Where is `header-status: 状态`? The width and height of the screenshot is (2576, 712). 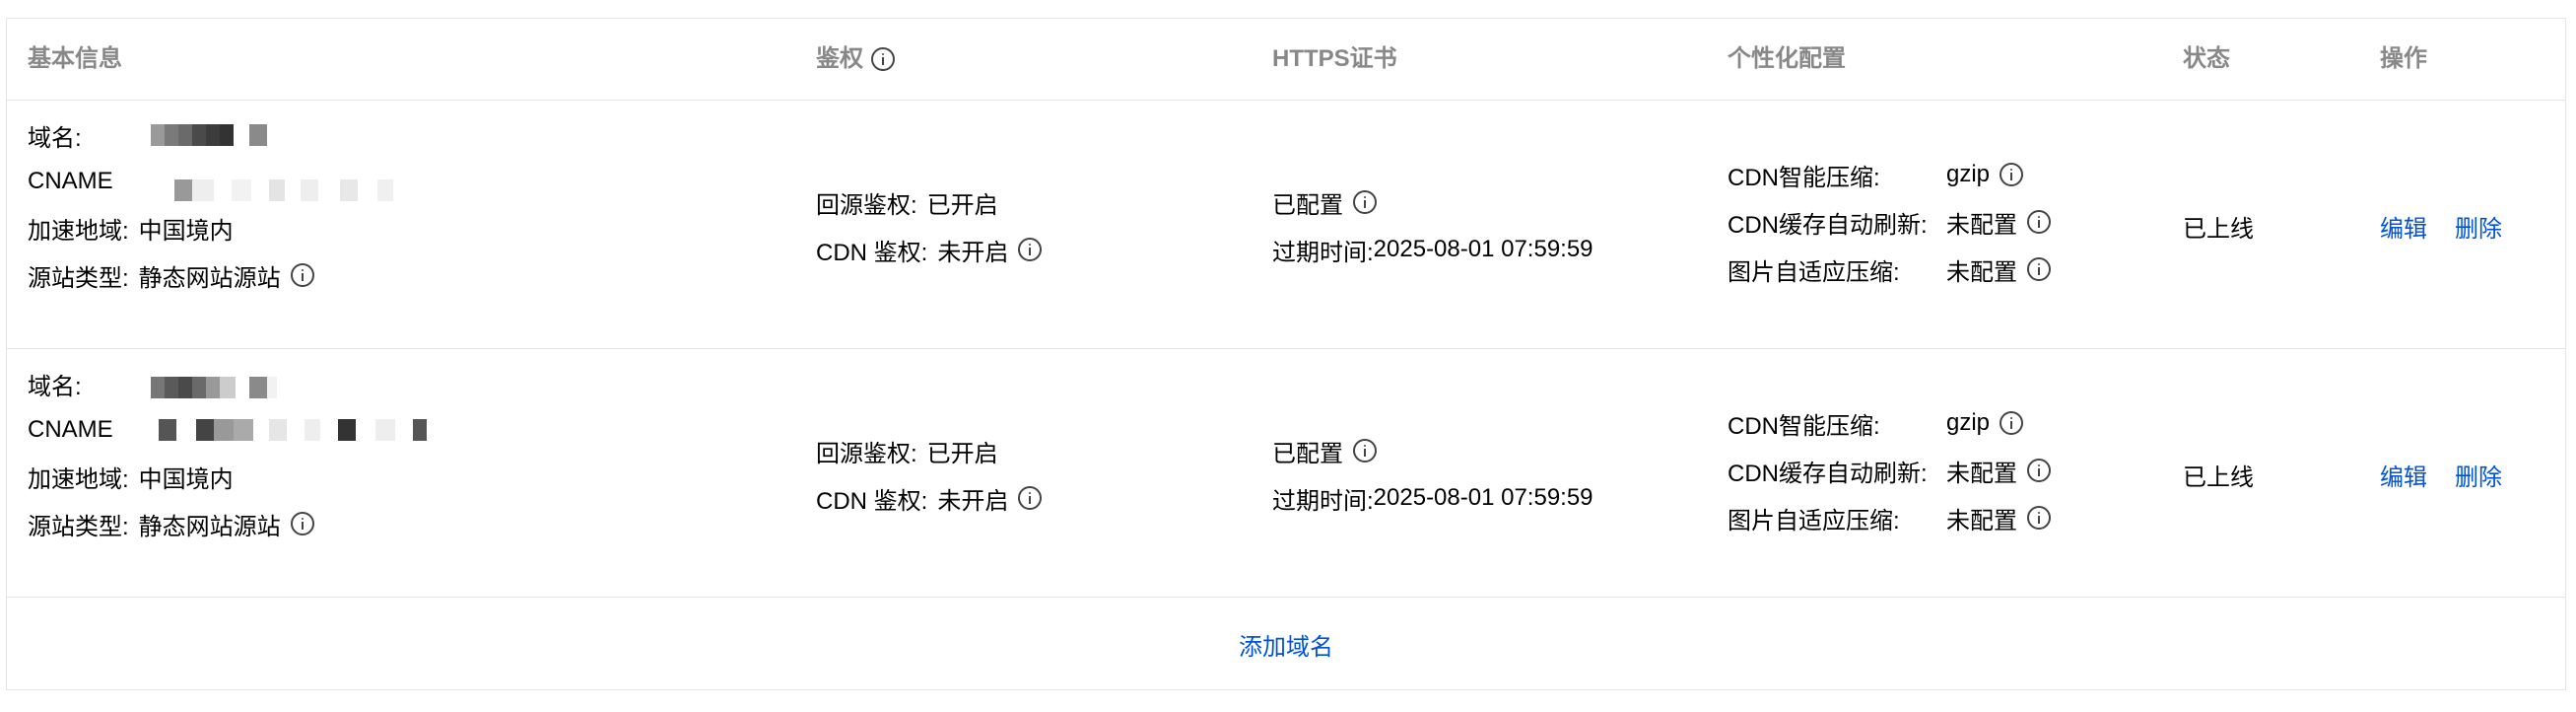 header-status: 状态 is located at coordinates (2207, 59).